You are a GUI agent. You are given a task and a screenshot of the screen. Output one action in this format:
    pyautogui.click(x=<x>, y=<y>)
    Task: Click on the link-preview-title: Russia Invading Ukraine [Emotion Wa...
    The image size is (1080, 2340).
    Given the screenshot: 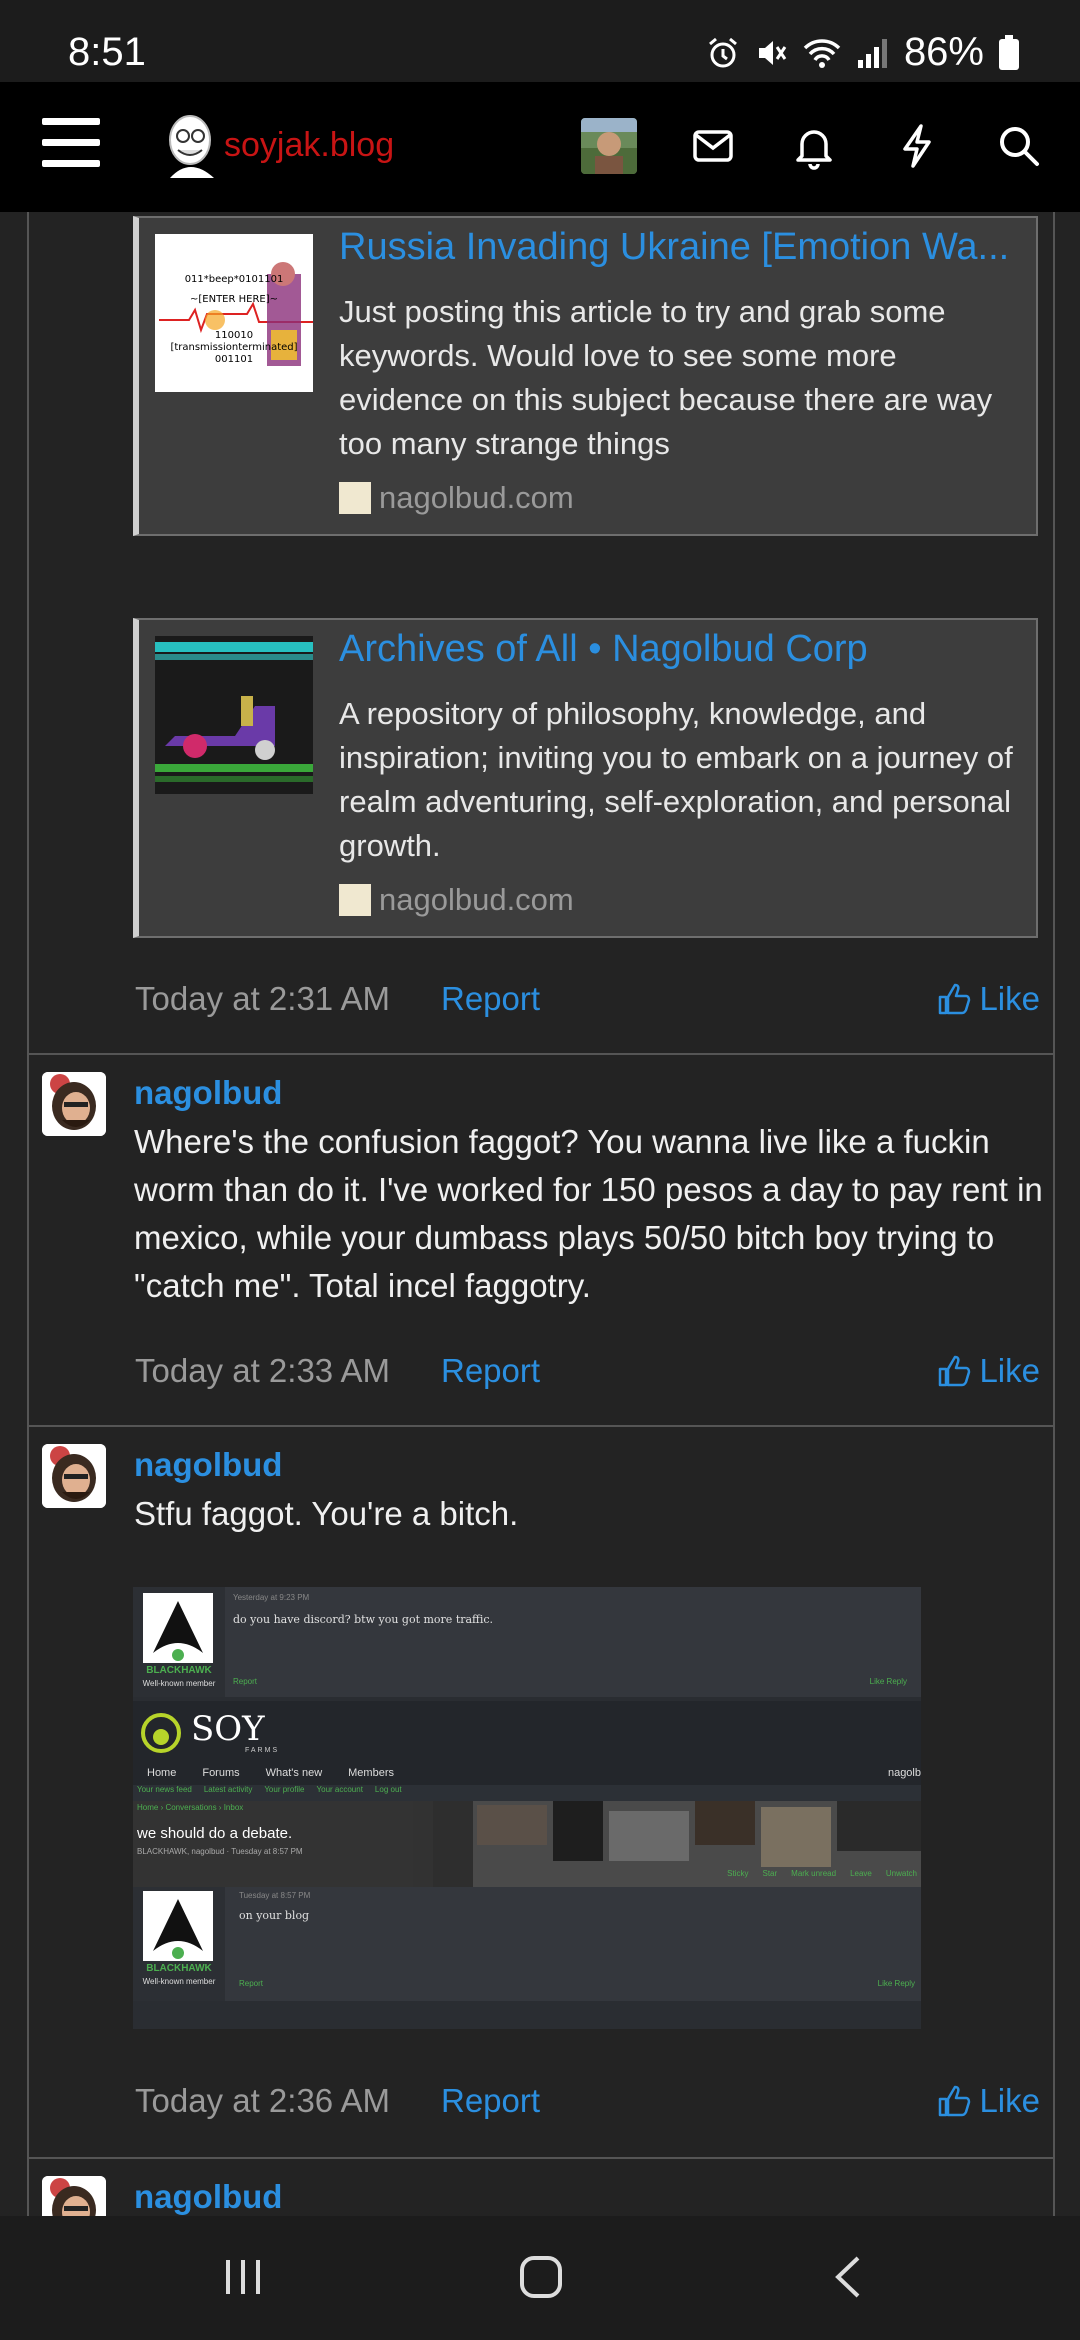 What is the action you would take?
    pyautogui.click(x=684, y=247)
    